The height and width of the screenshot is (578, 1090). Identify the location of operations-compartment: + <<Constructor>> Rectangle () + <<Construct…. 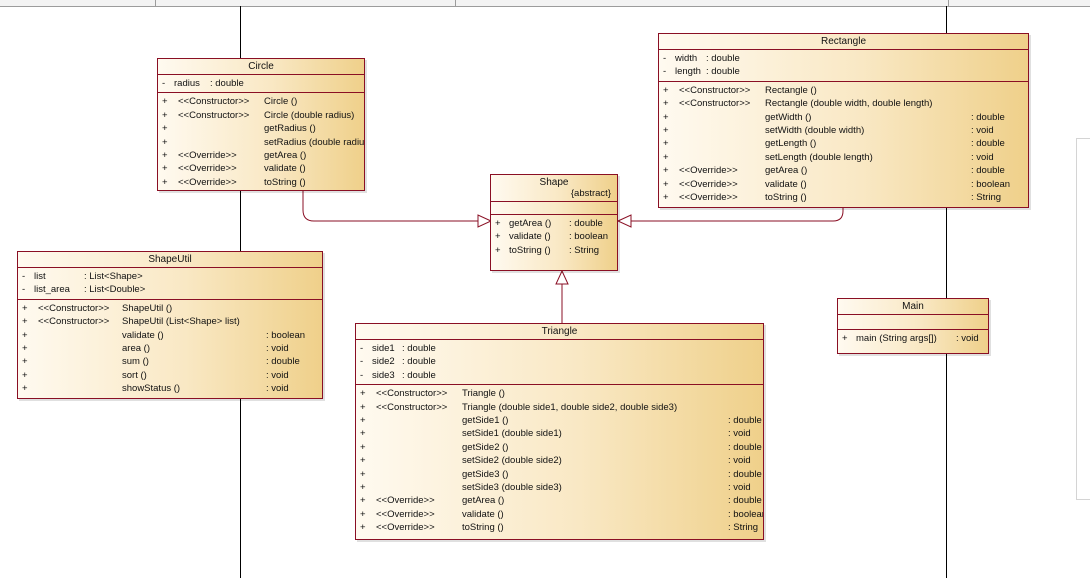
(843, 144).